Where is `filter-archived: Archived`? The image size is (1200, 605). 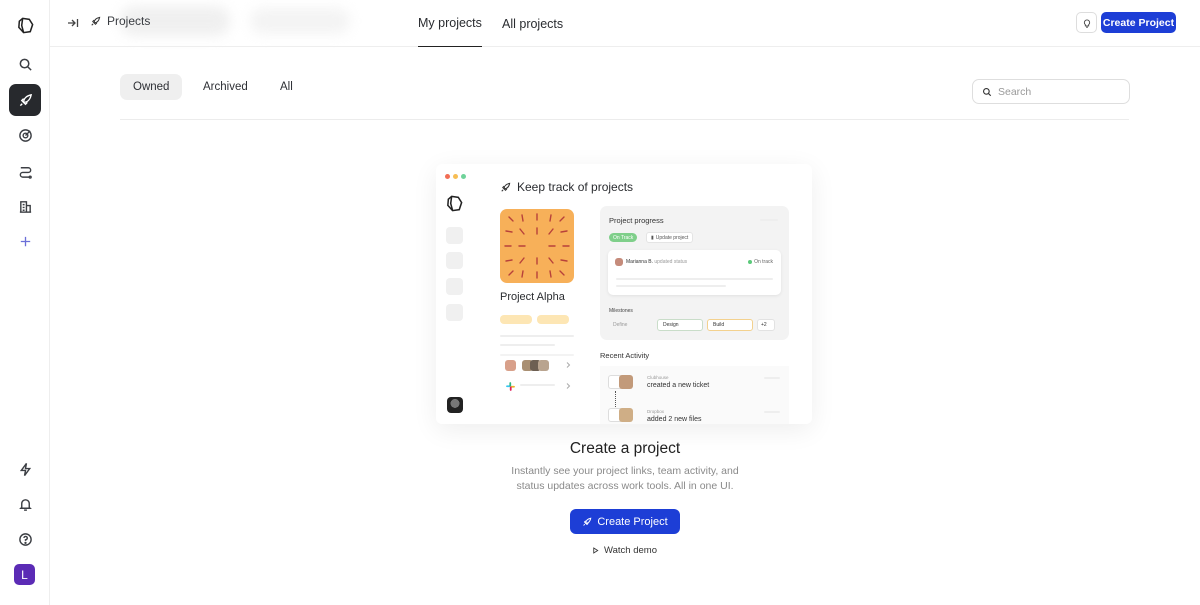 filter-archived: Archived is located at coordinates (225, 87).